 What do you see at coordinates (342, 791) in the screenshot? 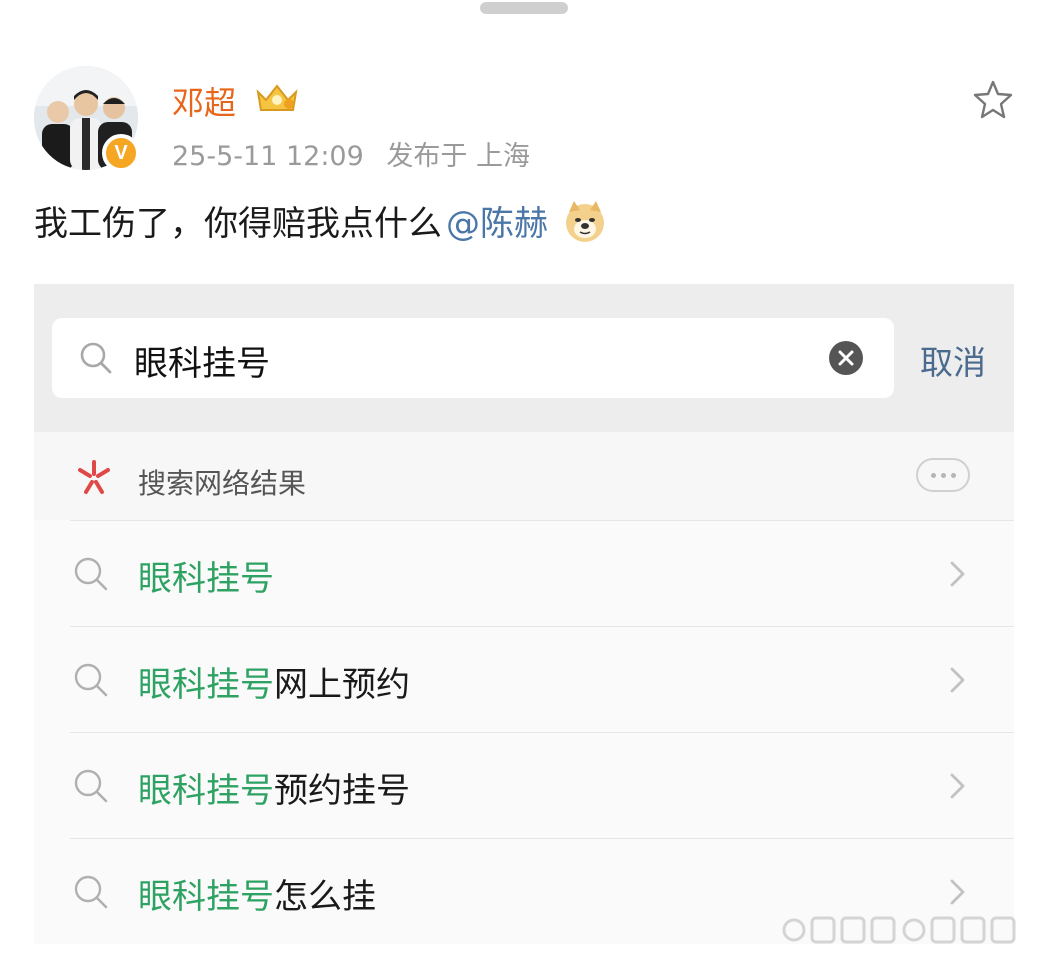
I see `suggestion-rest: 预约挂号` at bounding box center [342, 791].